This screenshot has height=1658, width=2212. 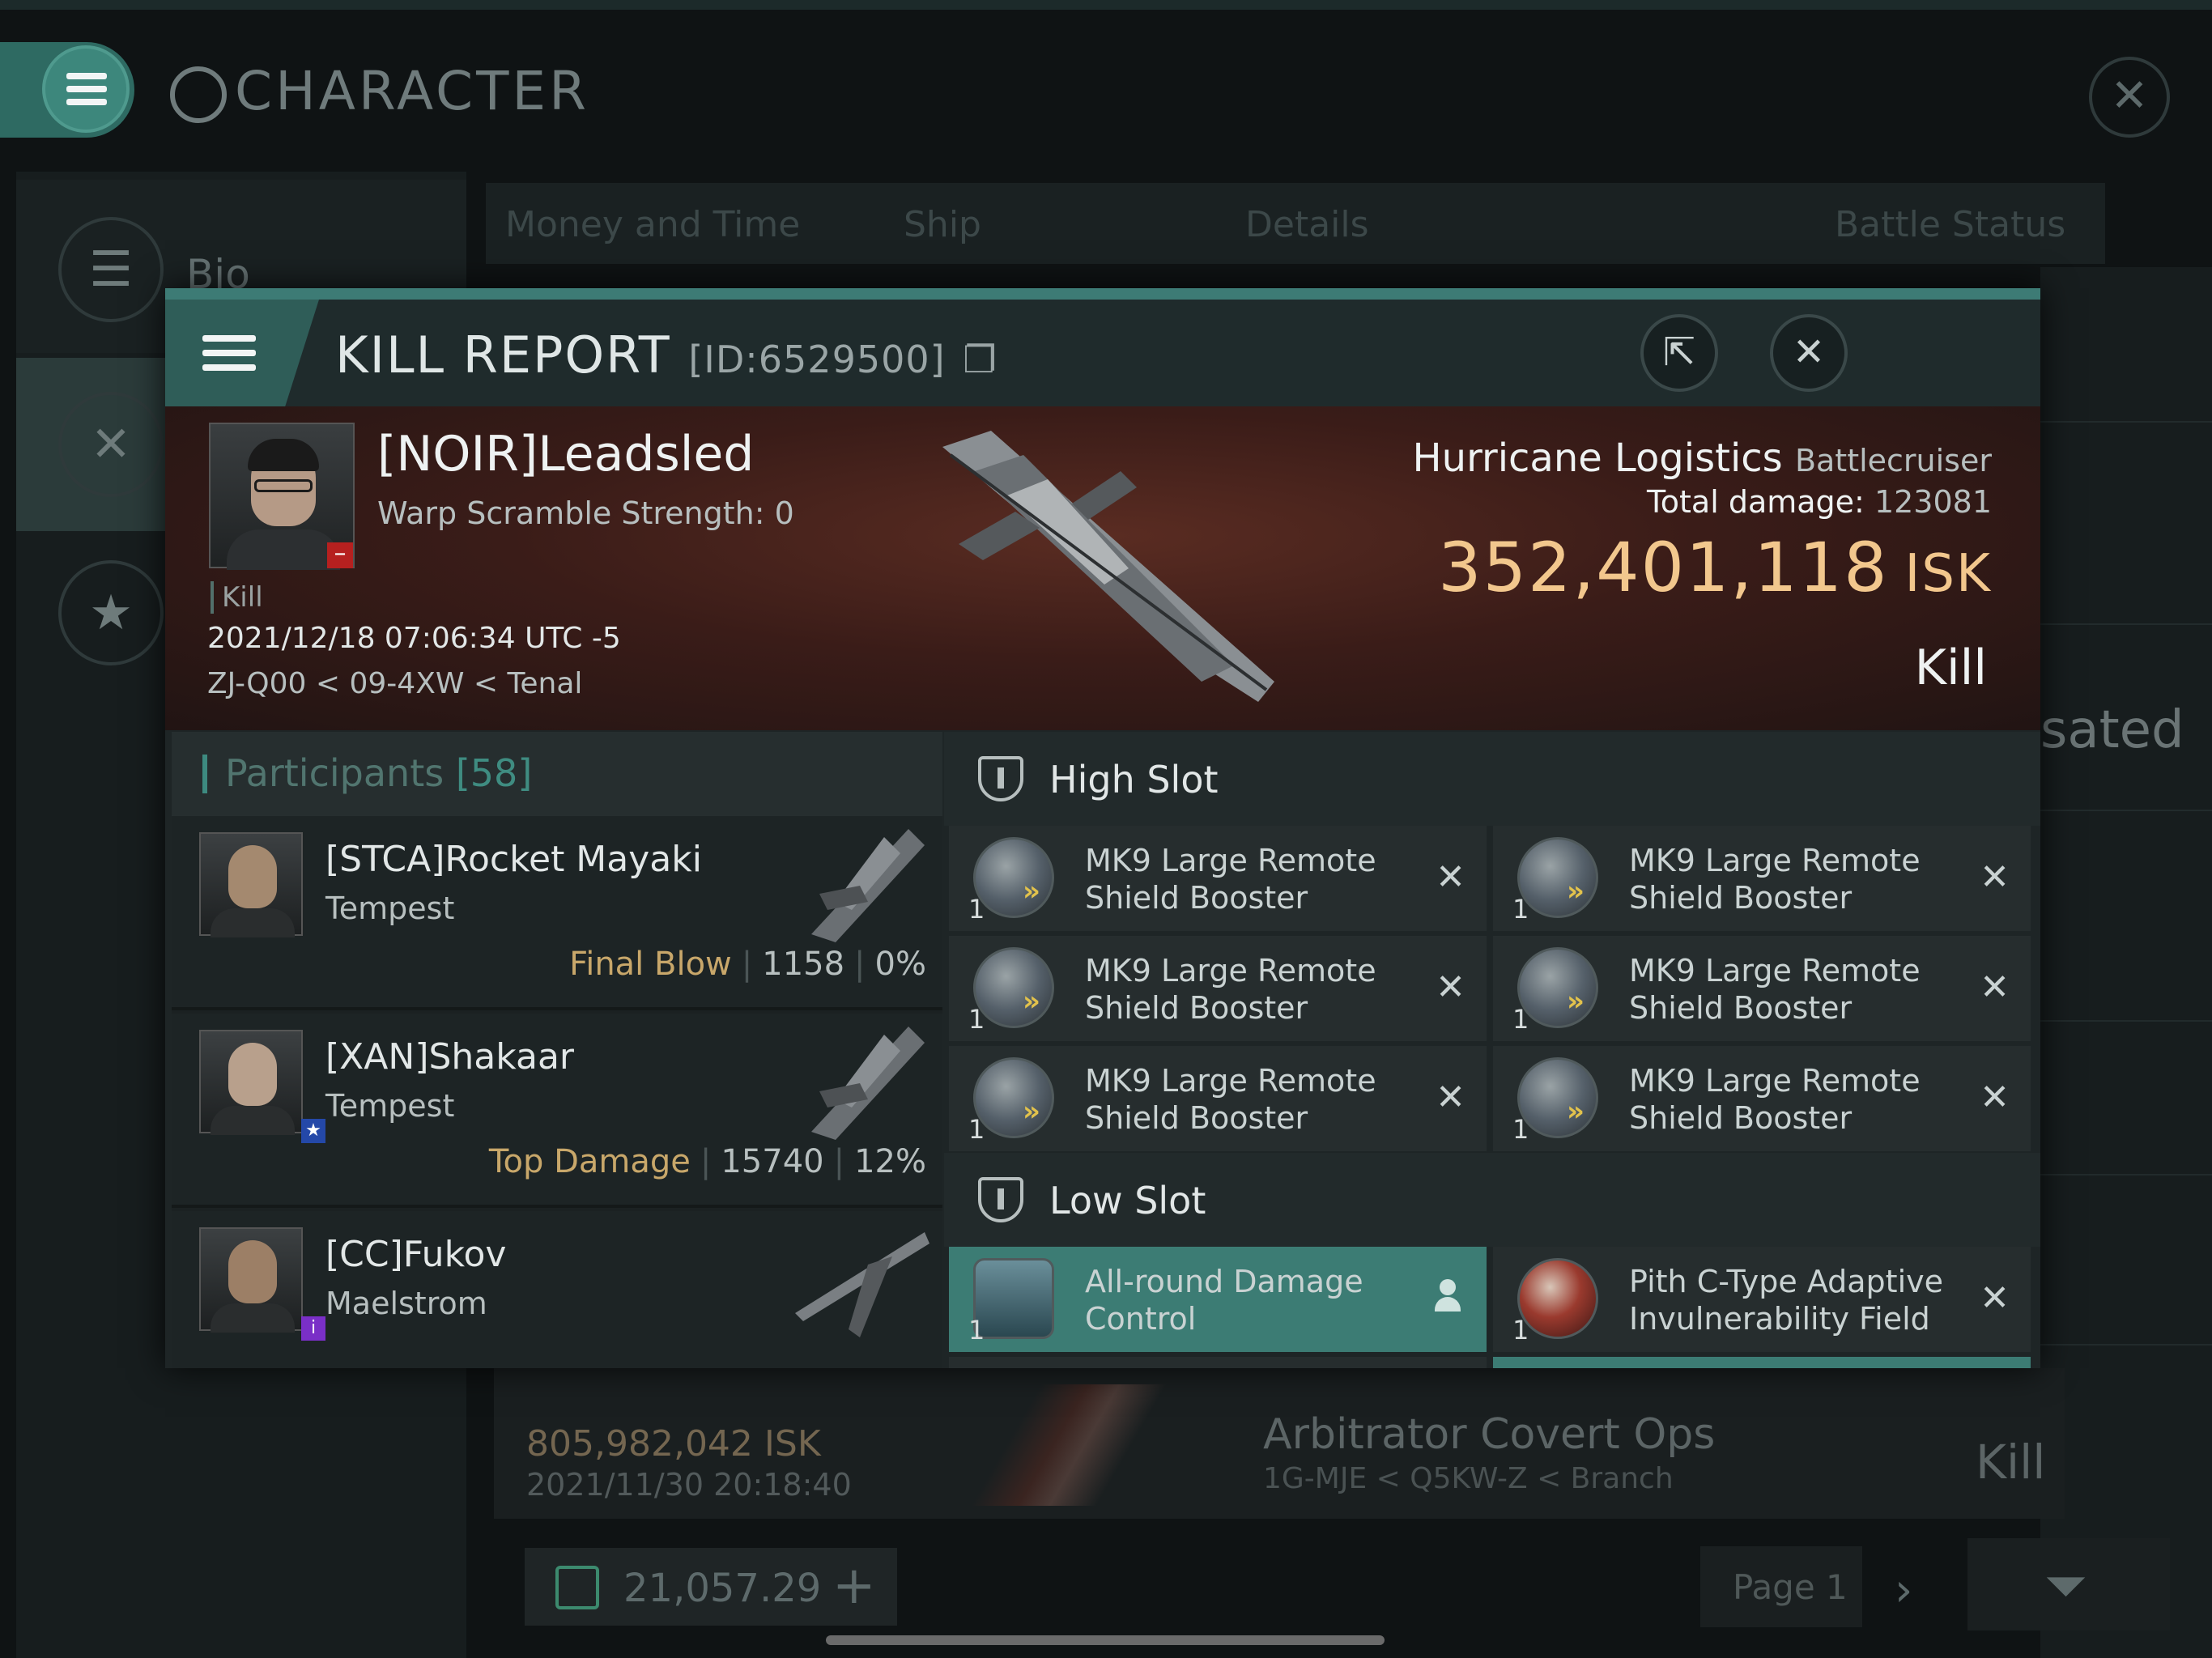 What do you see at coordinates (1469, 1478) in the screenshot?
I see `kill-location: 1G-MJE < Q5KW-Z < Branch` at bounding box center [1469, 1478].